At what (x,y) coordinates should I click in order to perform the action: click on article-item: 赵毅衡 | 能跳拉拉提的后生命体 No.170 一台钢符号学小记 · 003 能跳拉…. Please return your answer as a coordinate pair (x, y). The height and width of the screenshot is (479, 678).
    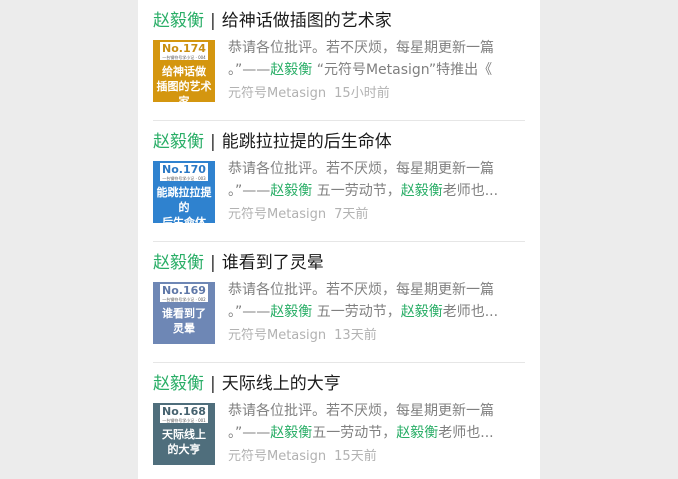
    Looking at the image, I should click on (339, 181).